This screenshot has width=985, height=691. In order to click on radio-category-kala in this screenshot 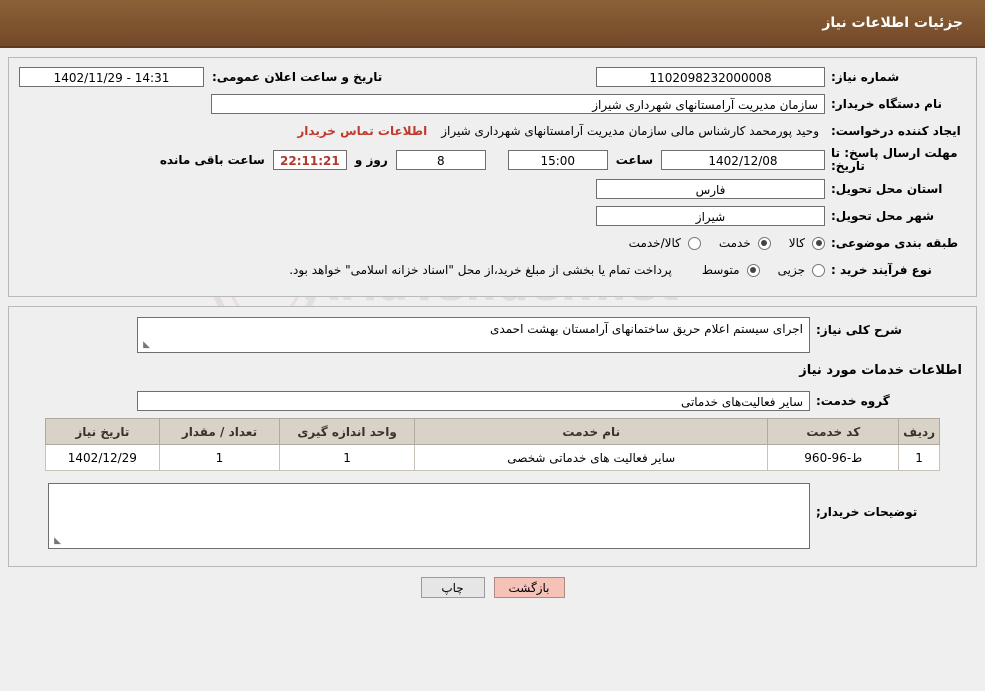, I will do `click(818, 243)`.